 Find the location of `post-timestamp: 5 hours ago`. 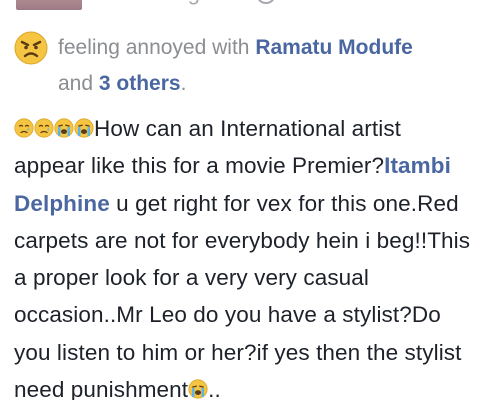

post-timestamp: 5 hours ago is located at coordinates (154, 4).